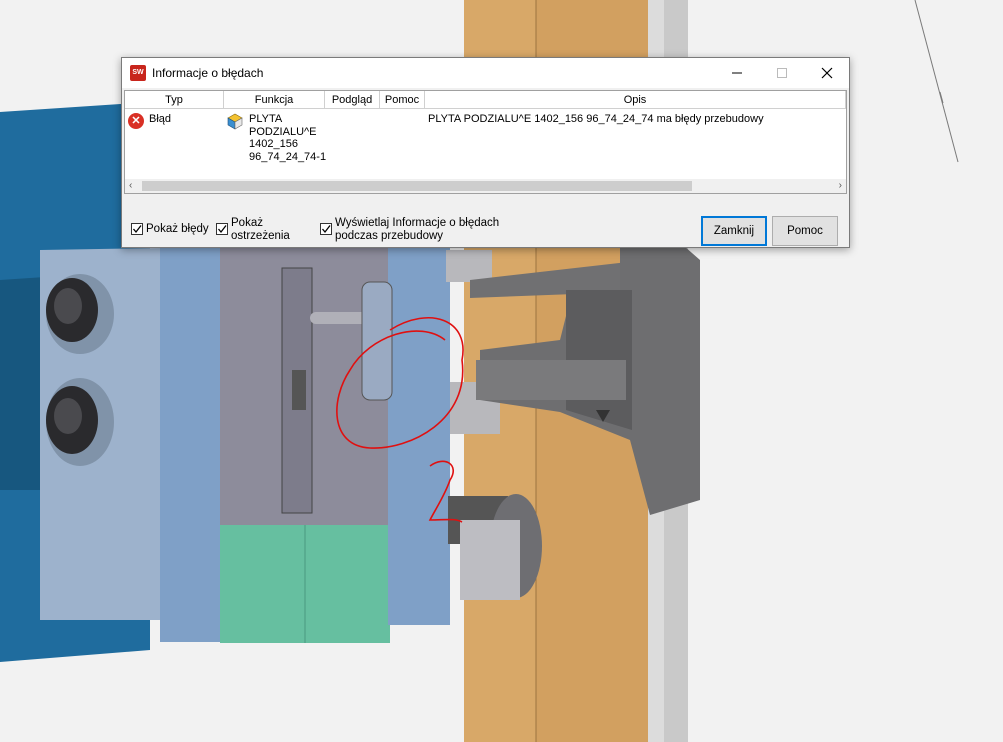  I want to click on rebuild-info-checkbox, so click(326, 229).